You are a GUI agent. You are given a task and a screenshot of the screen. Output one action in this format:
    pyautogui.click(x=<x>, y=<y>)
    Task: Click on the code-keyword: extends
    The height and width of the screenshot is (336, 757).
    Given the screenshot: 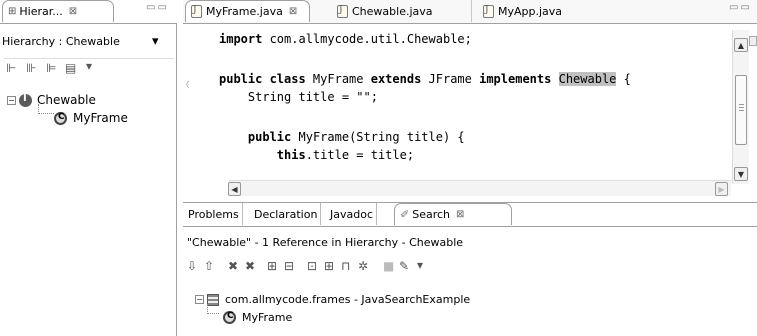 What is the action you would take?
    pyautogui.click(x=396, y=79)
    